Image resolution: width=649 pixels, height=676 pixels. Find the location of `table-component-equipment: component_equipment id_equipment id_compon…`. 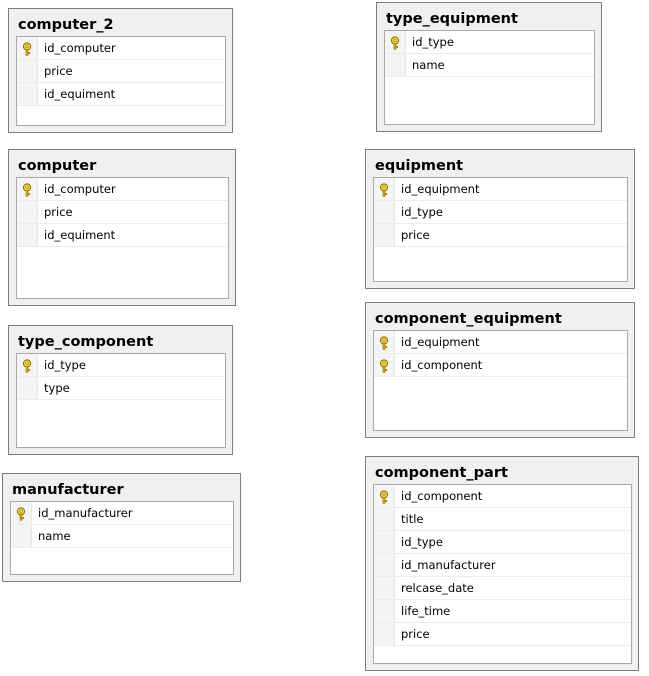

table-component-equipment: component_equipment id_equipment id_compon… is located at coordinates (500, 370).